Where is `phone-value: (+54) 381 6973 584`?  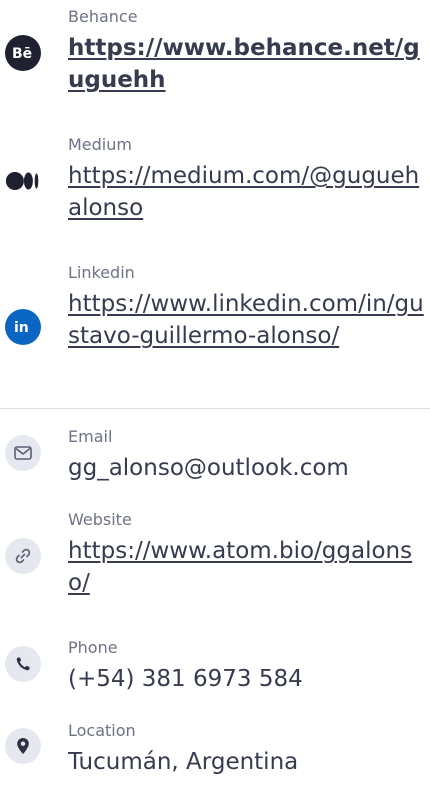 phone-value: (+54) 381 6973 584 is located at coordinates (246, 679).